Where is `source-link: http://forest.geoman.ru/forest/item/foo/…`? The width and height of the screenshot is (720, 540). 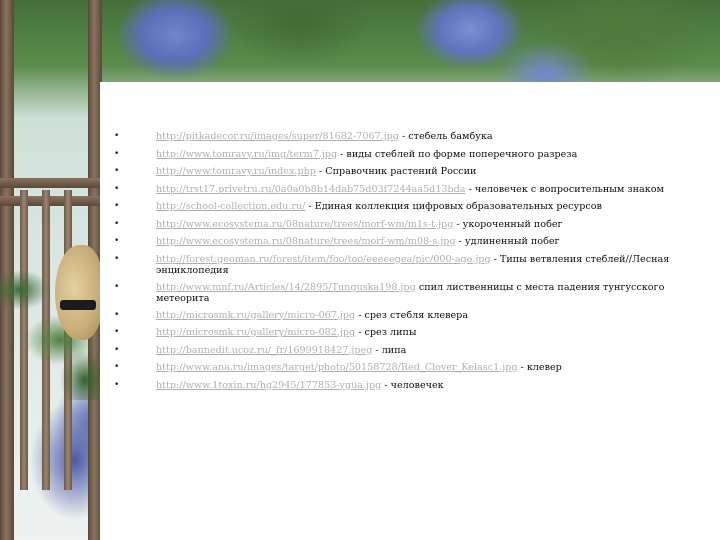 source-link: http://forest.geoman.ru/forest/item/foo/… is located at coordinates (323, 259).